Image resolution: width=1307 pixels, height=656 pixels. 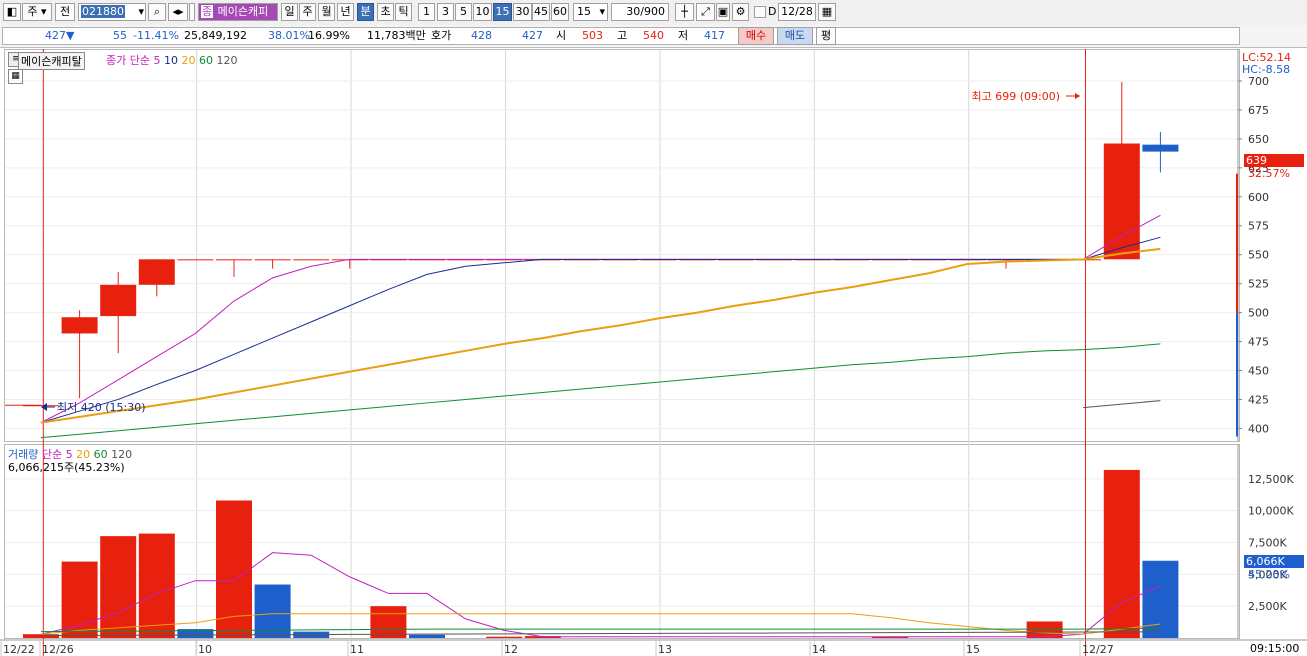 I want to click on price-tick-label: 525, so click(x=1258, y=284).